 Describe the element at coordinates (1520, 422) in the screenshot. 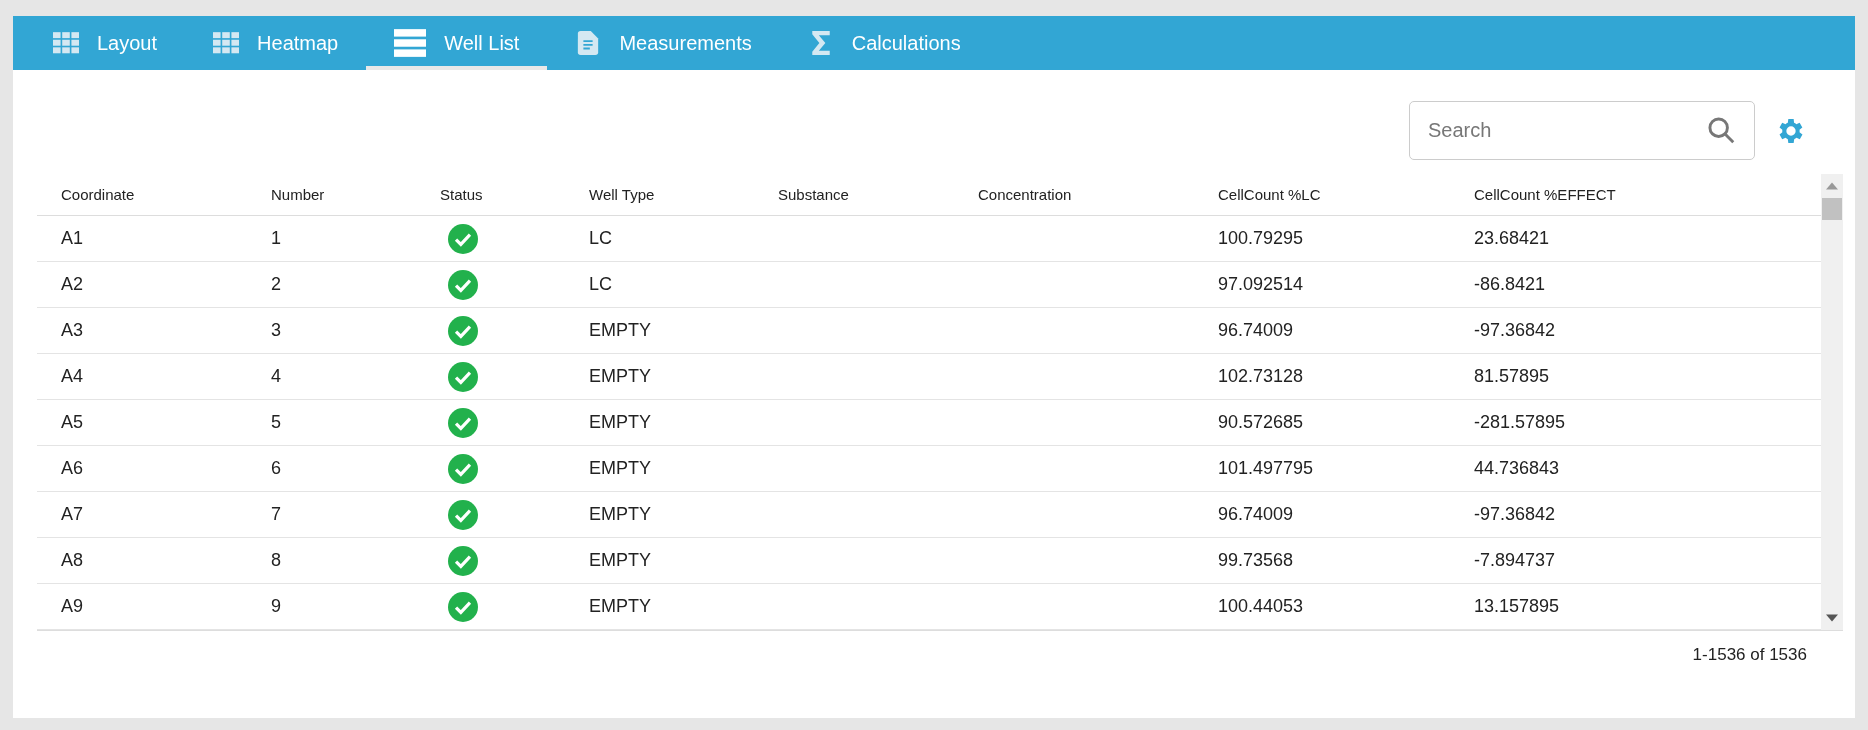

I see `table-cell: -281.57895` at that location.